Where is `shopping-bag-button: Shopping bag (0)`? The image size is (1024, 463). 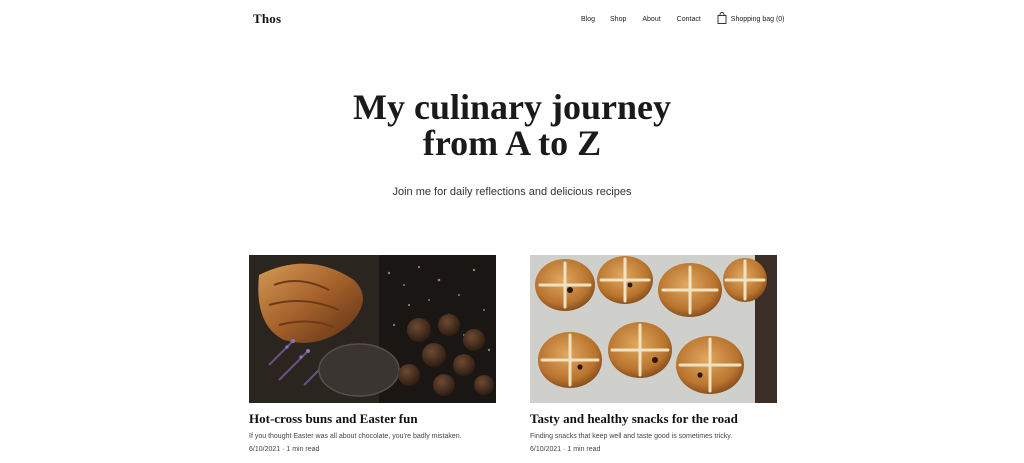
shopping-bag-button: Shopping bag (0) is located at coordinates (751, 18).